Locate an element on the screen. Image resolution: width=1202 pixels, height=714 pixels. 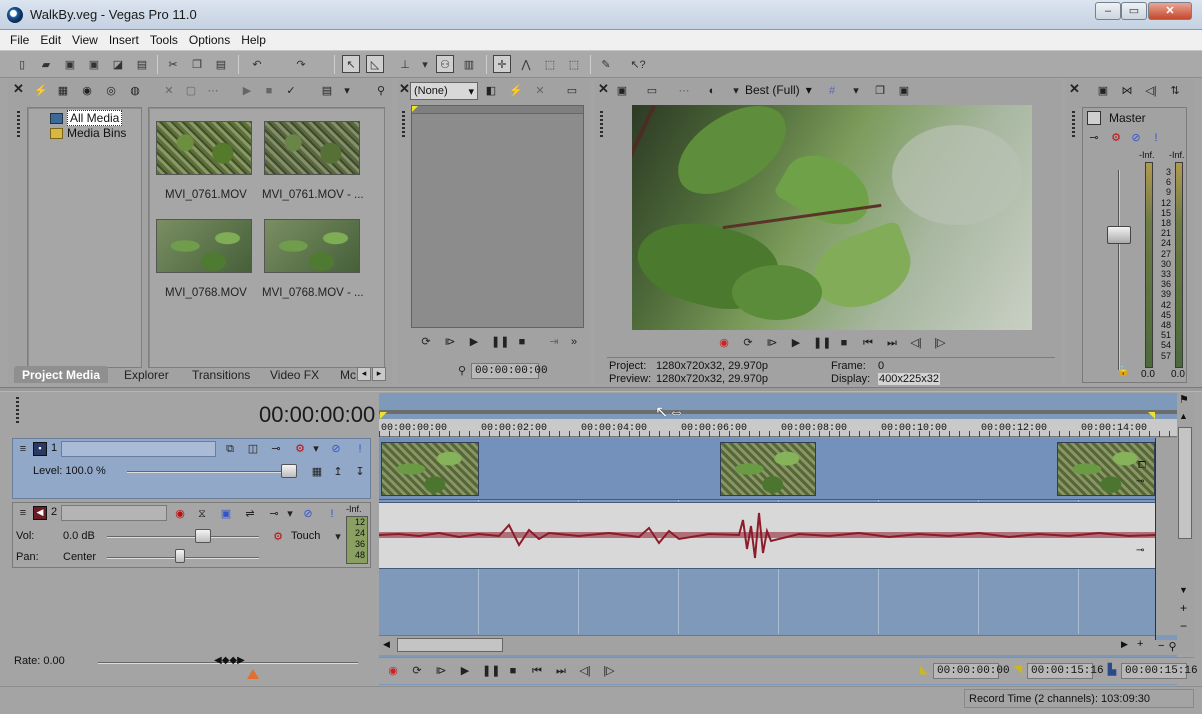
tab-scroll-left-icon: ◂ is located at coordinates (364, 374).